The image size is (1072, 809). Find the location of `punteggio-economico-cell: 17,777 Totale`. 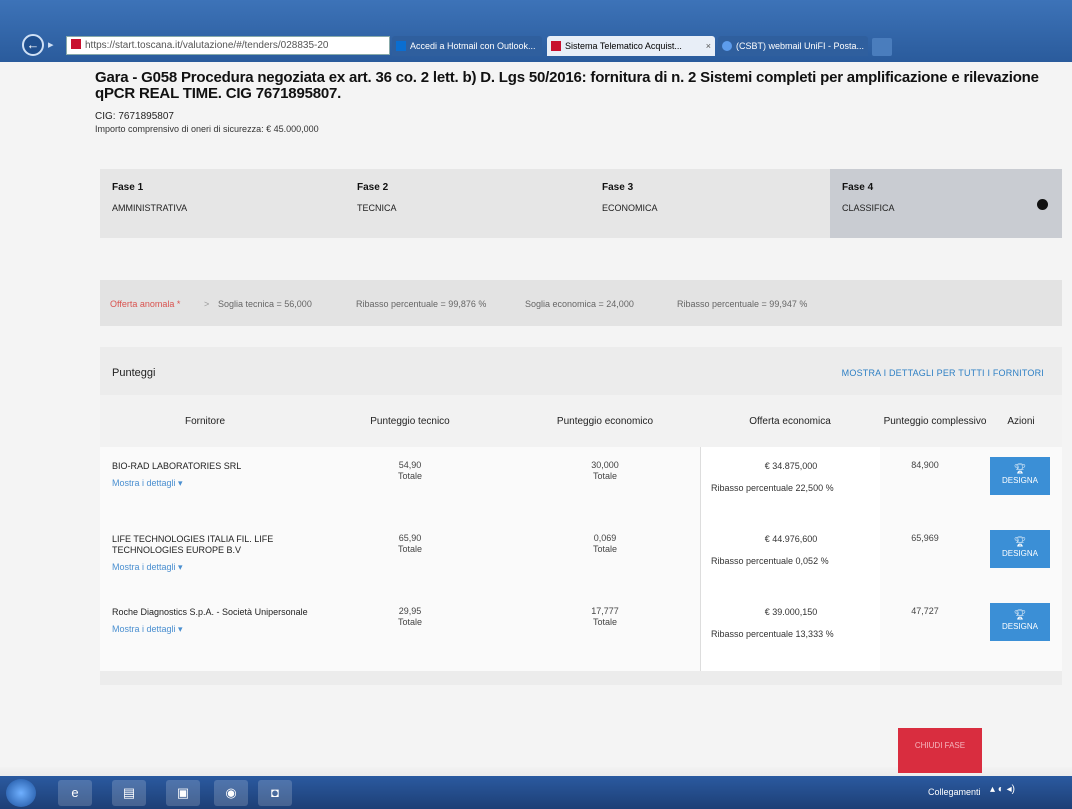

punteggio-economico-cell: 17,777 Totale is located at coordinates (605, 617).